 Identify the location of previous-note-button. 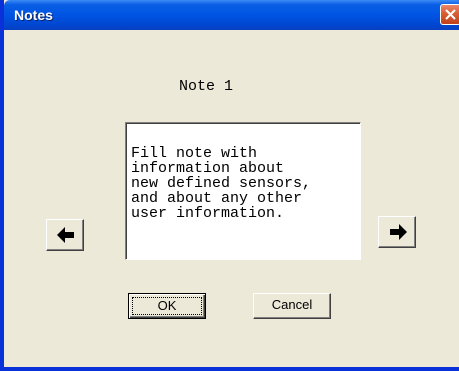
(65, 235).